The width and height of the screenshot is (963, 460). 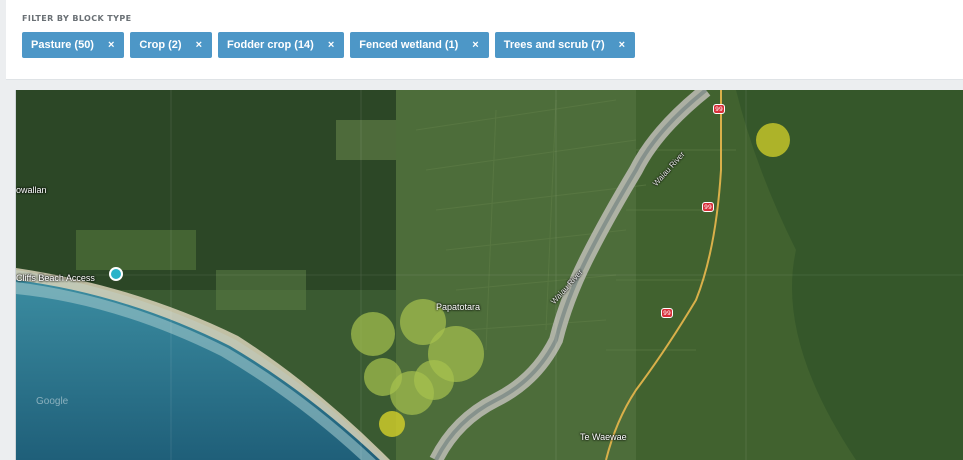 What do you see at coordinates (603, 437) in the screenshot?
I see `place-label: Te Waewae` at bounding box center [603, 437].